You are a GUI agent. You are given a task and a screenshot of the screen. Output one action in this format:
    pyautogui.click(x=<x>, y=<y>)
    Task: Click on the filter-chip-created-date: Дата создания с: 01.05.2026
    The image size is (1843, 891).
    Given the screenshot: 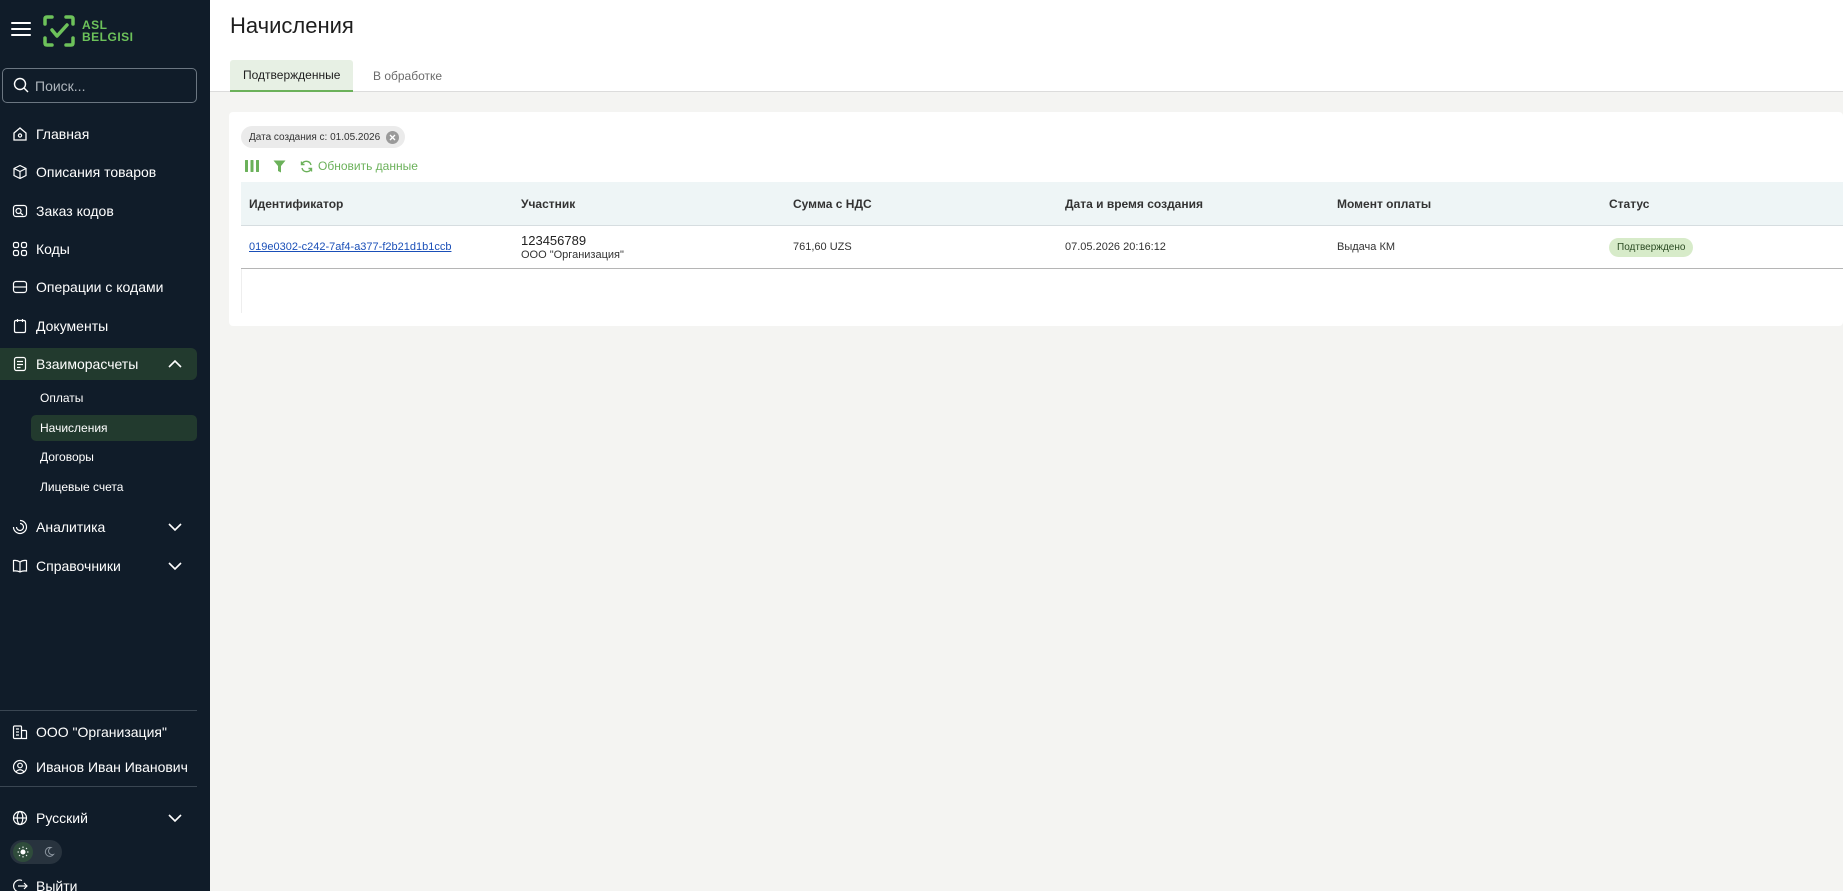 What is the action you would take?
    pyautogui.click(x=323, y=137)
    